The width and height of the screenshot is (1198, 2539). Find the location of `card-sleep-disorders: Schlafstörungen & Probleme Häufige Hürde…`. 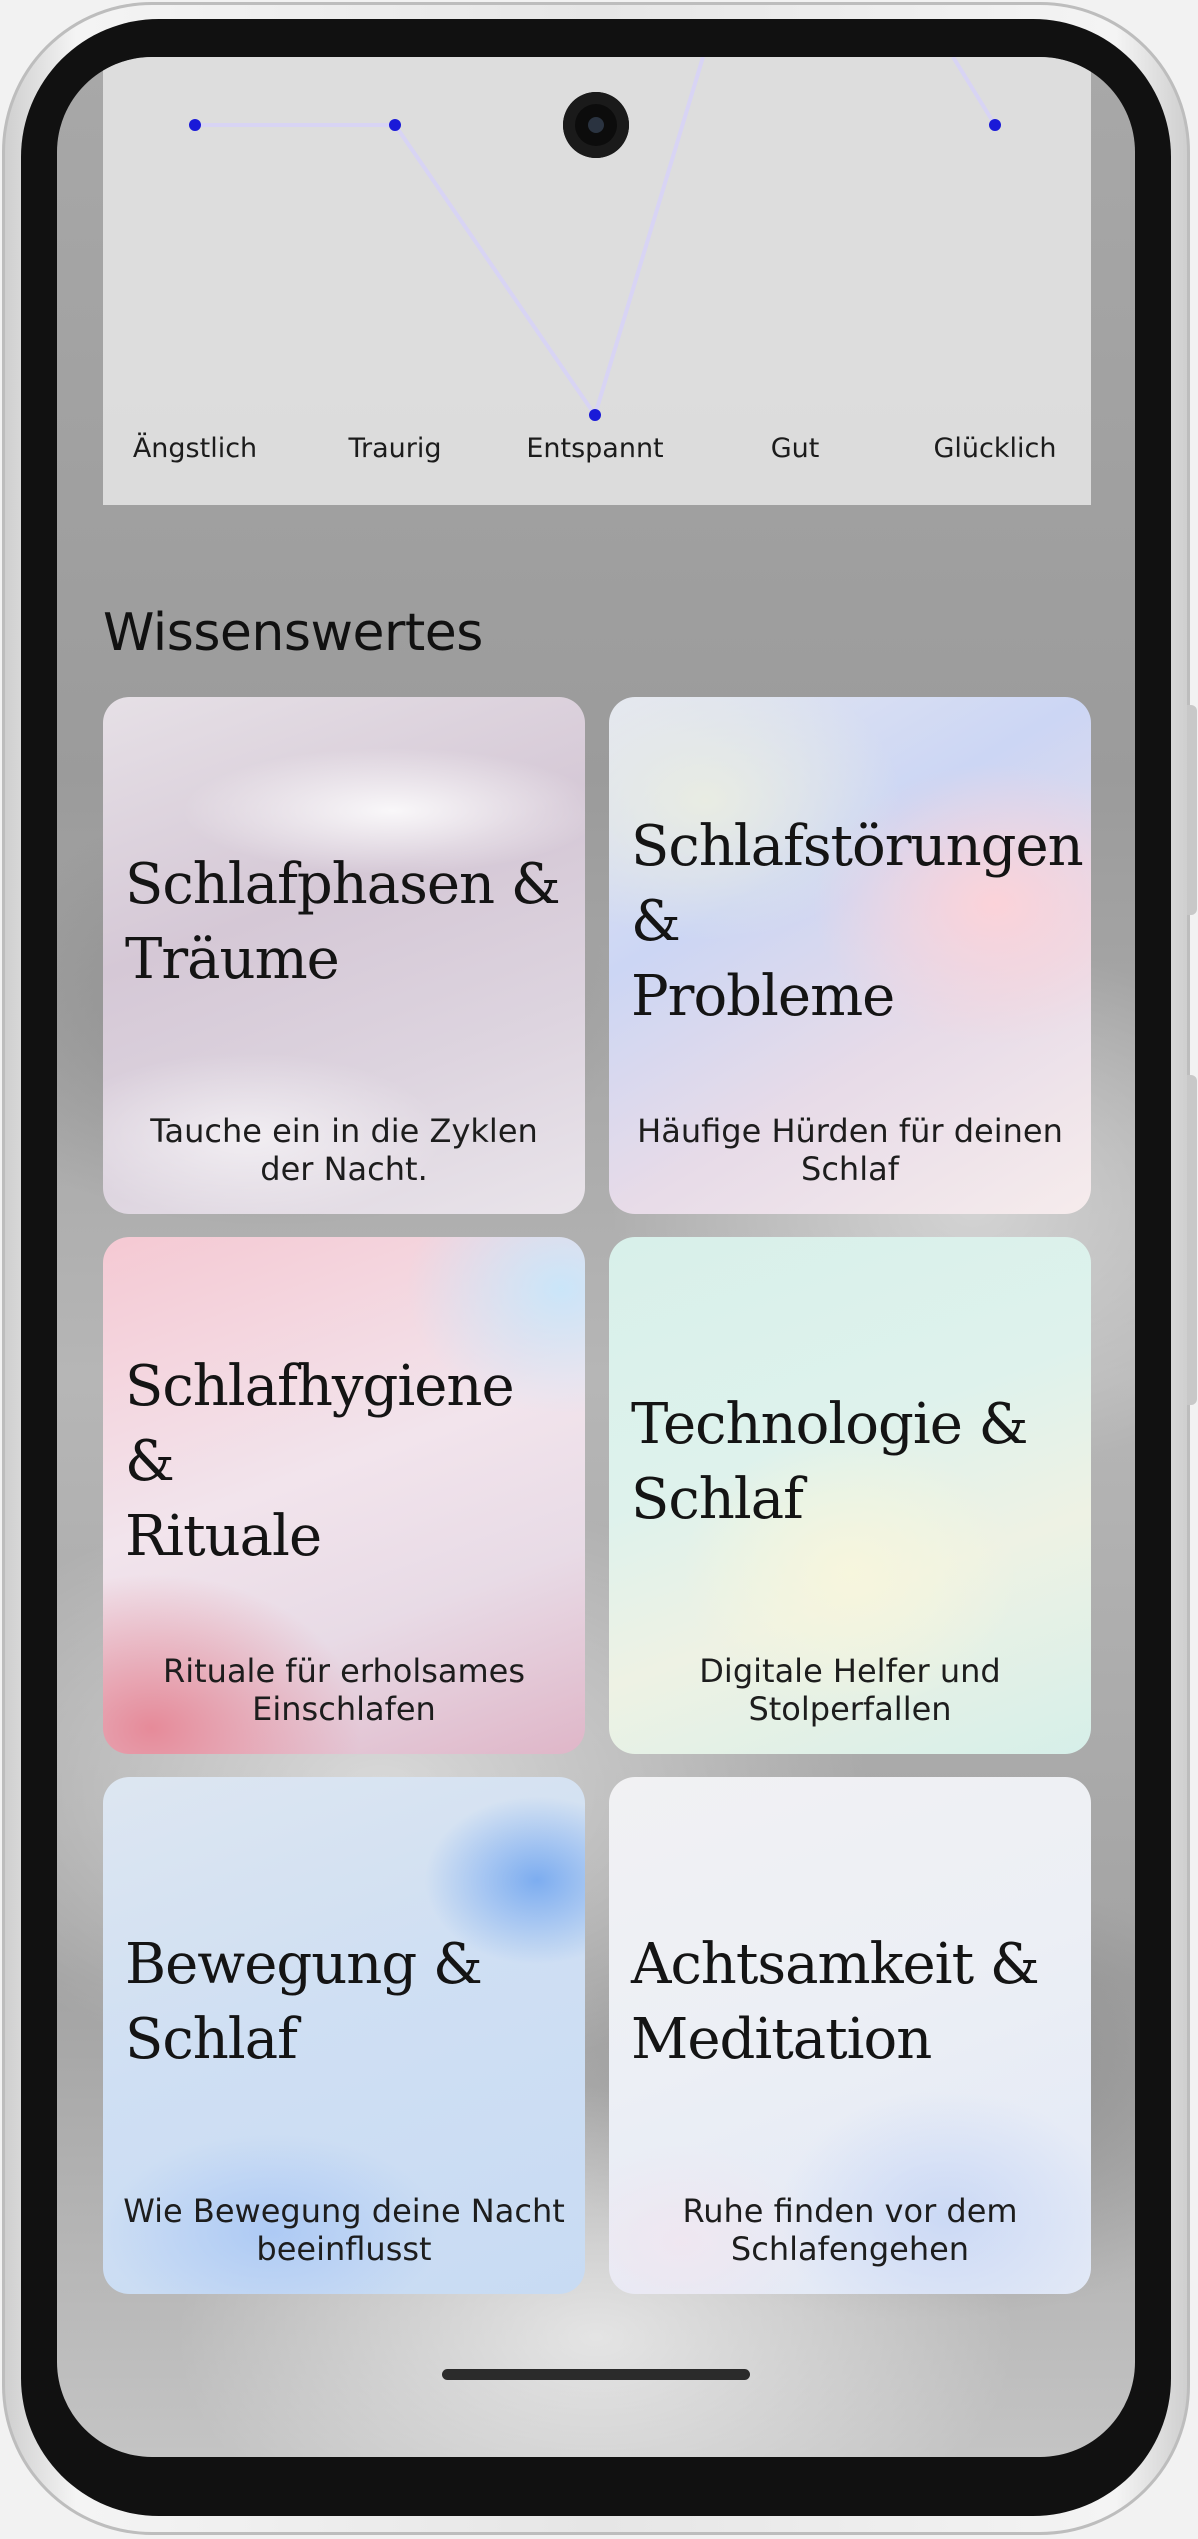

card-sleep-disorders: Schlafstörungen & Probleme Häufige Hürde… is located at coordinates (850, 955).